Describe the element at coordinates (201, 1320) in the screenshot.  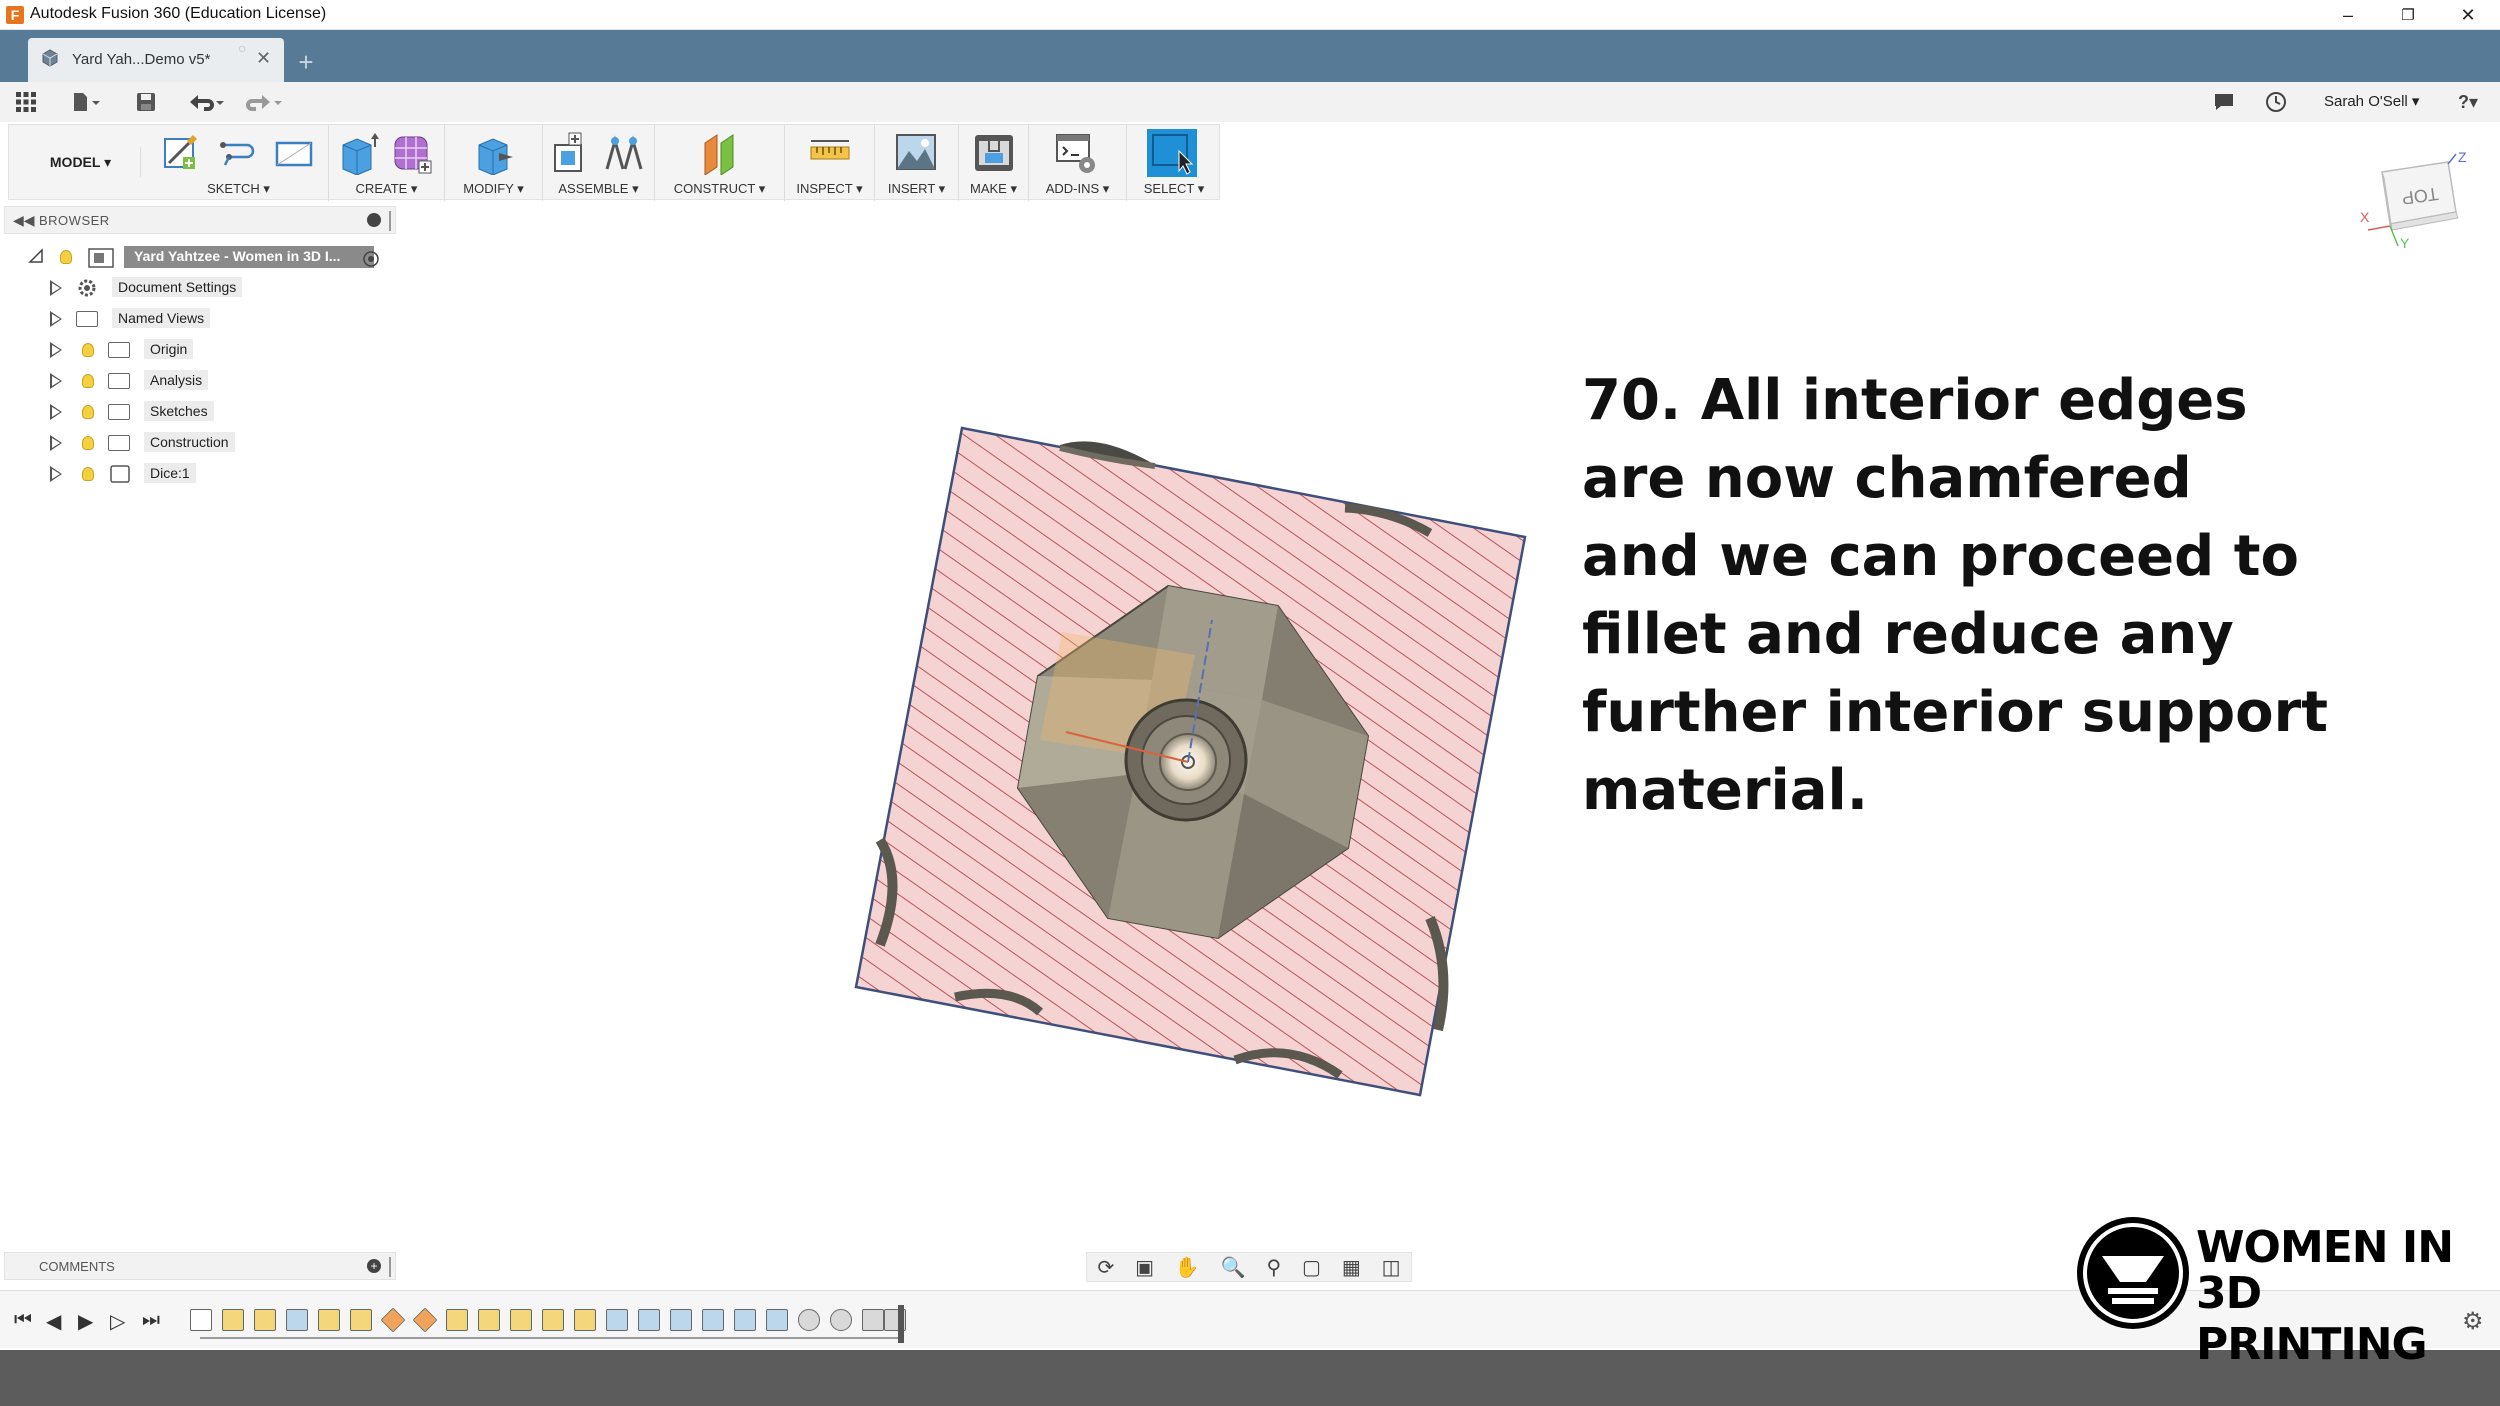
I see `timeline-sketch-icon` at that location.